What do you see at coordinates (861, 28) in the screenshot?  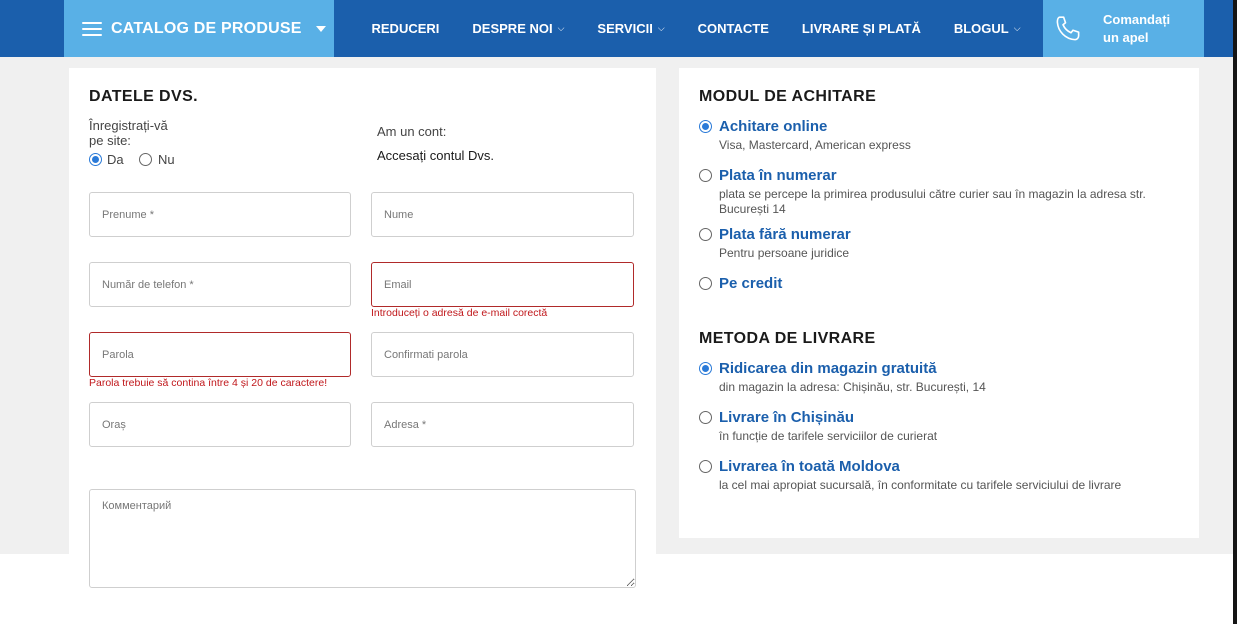 I see `nav-item-livrare-si-plata: LIVRARE ȘI PLATĂ` at bounding box center [861, 28].